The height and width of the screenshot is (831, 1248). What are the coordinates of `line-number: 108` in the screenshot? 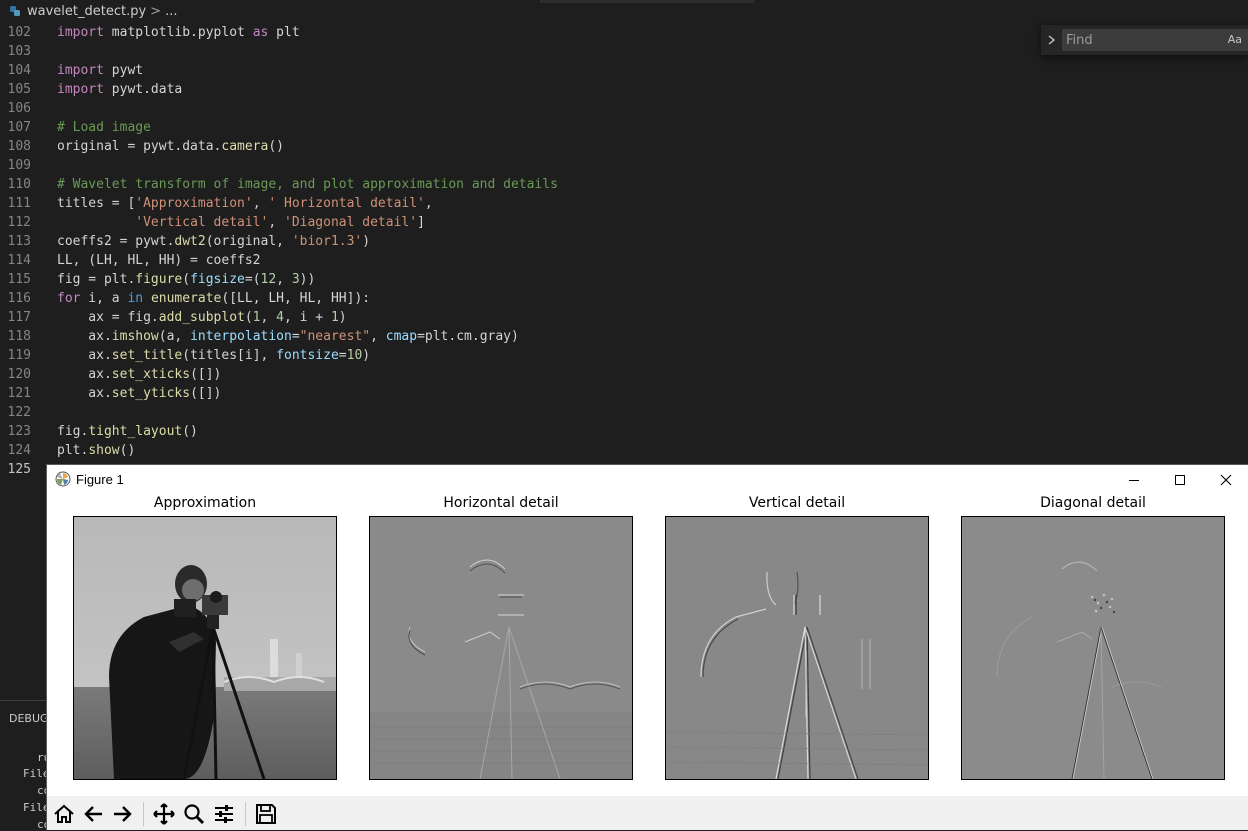 It's located at (19, 146).